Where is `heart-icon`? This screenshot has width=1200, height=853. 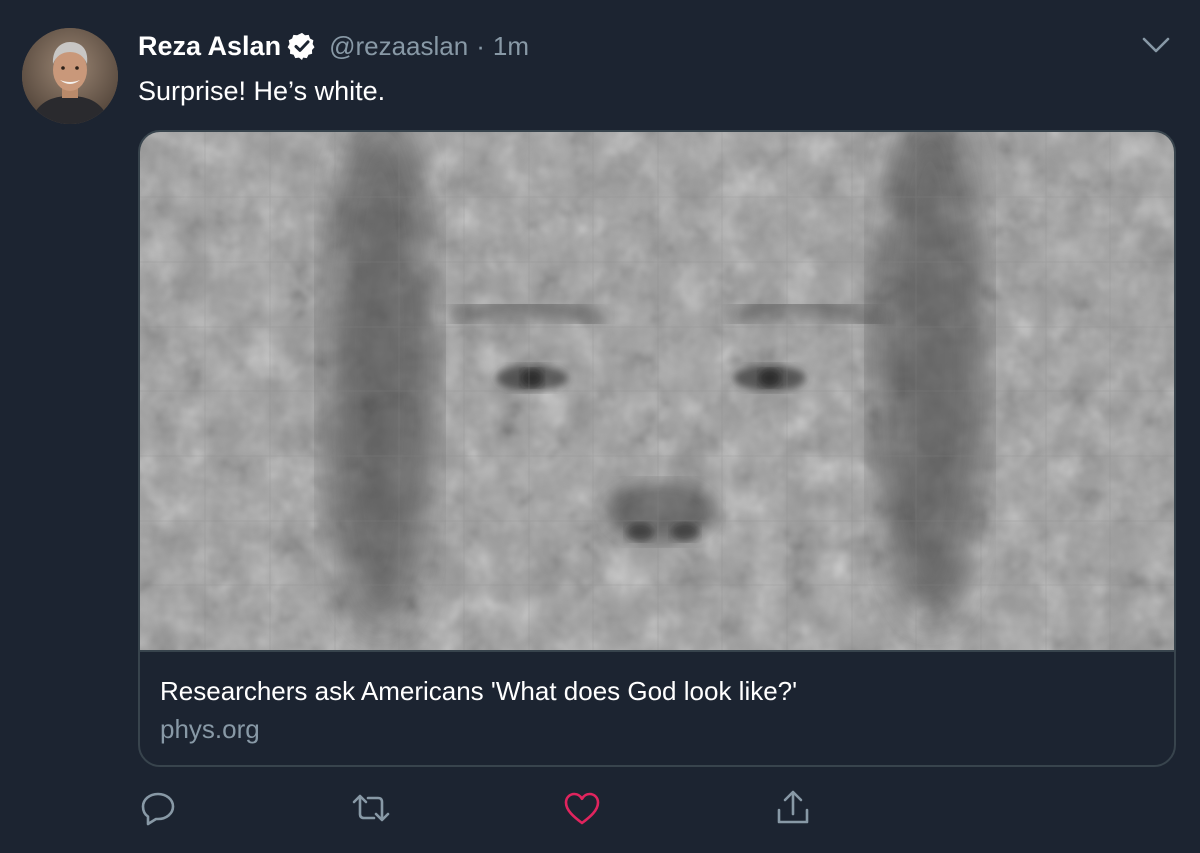 heart-icon is located at coordinates (582, 808).